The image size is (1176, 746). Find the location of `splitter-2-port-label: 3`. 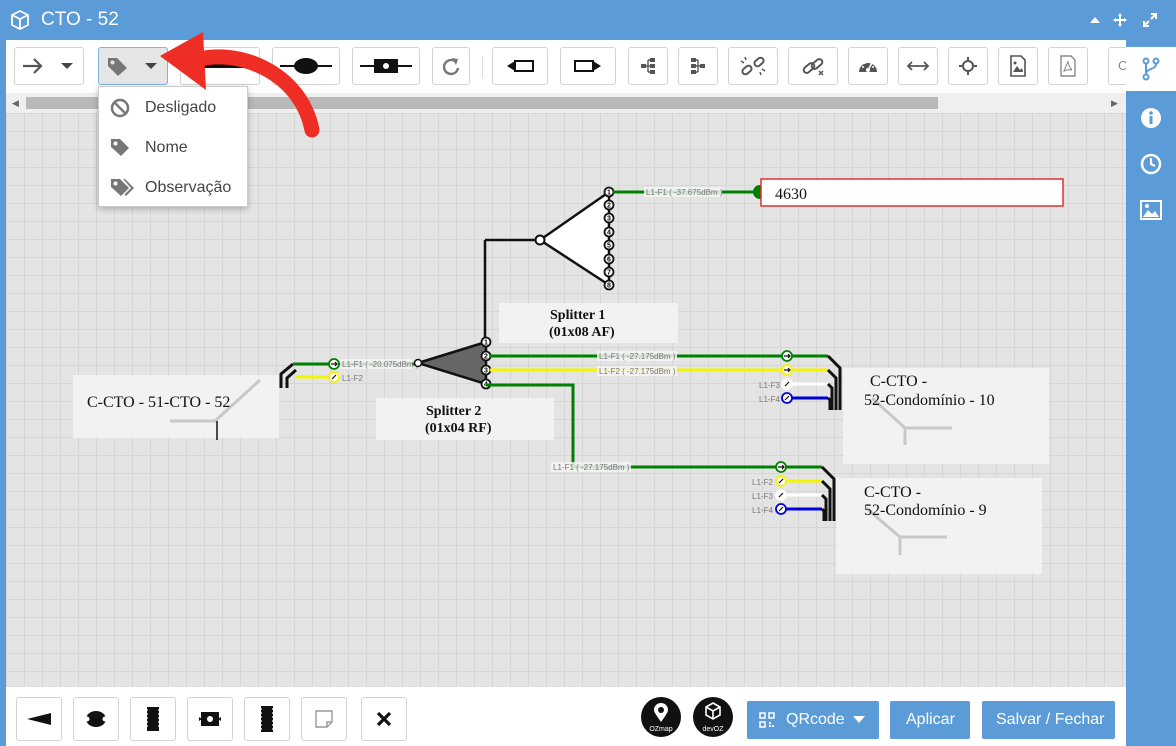

splitter-2-port-label: 3 is located at coordinates (486, 371).